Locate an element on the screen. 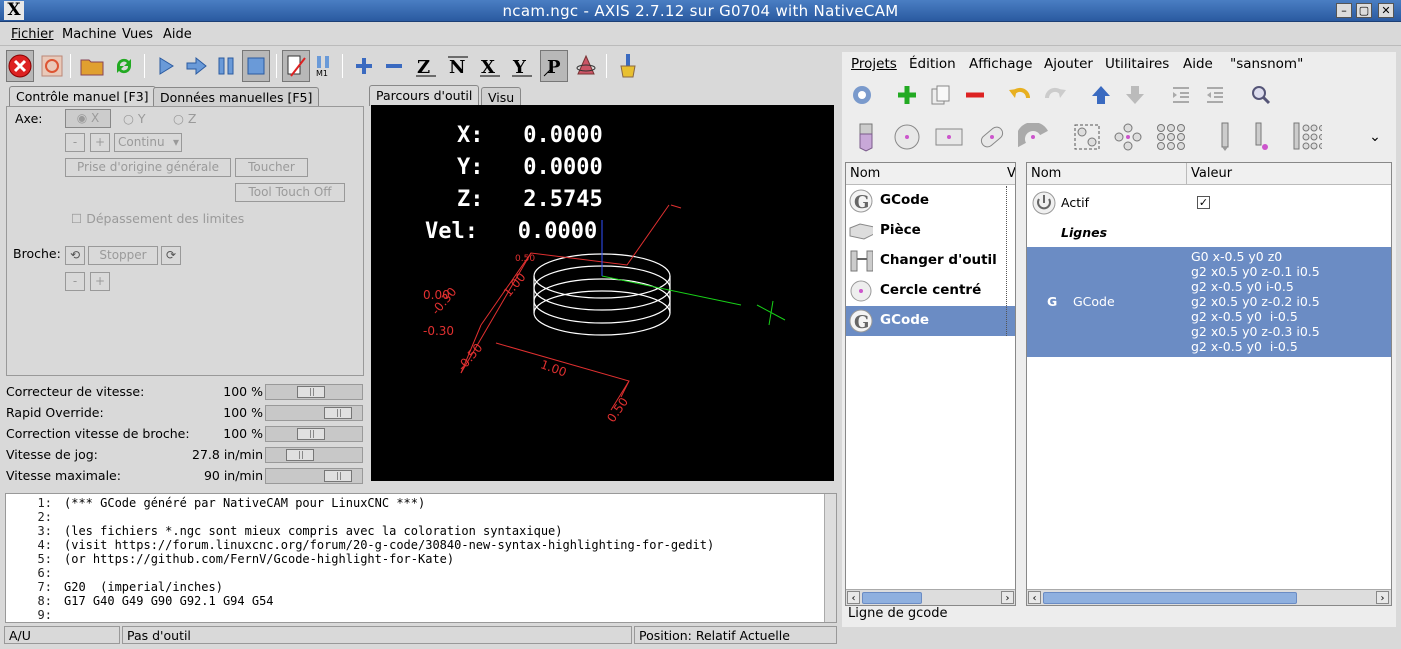  drill-point-button is located at coordinates (1261, 137).